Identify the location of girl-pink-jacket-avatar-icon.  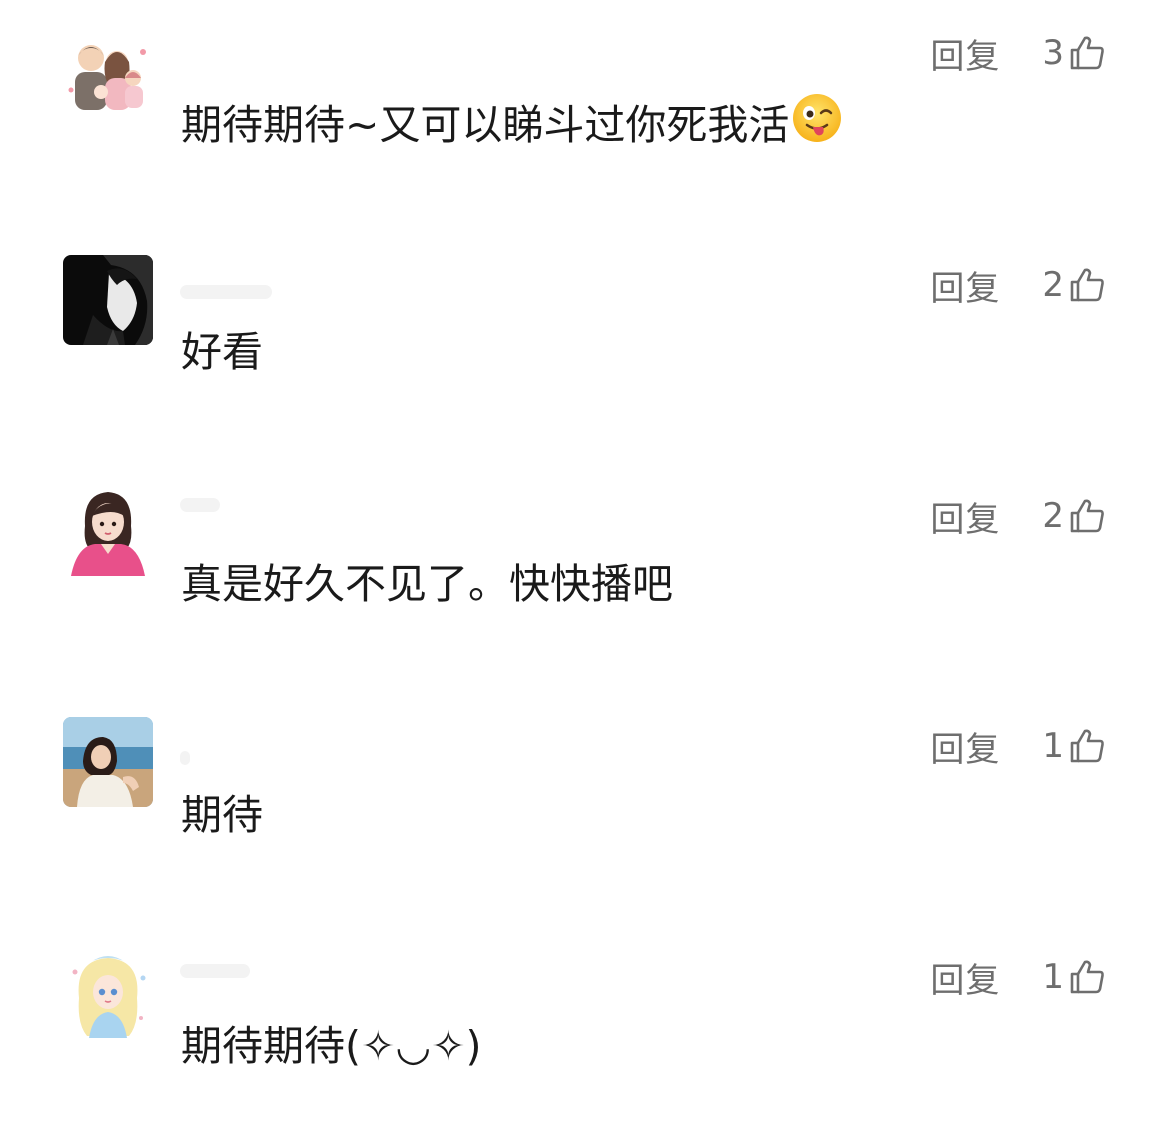
(108, 531).